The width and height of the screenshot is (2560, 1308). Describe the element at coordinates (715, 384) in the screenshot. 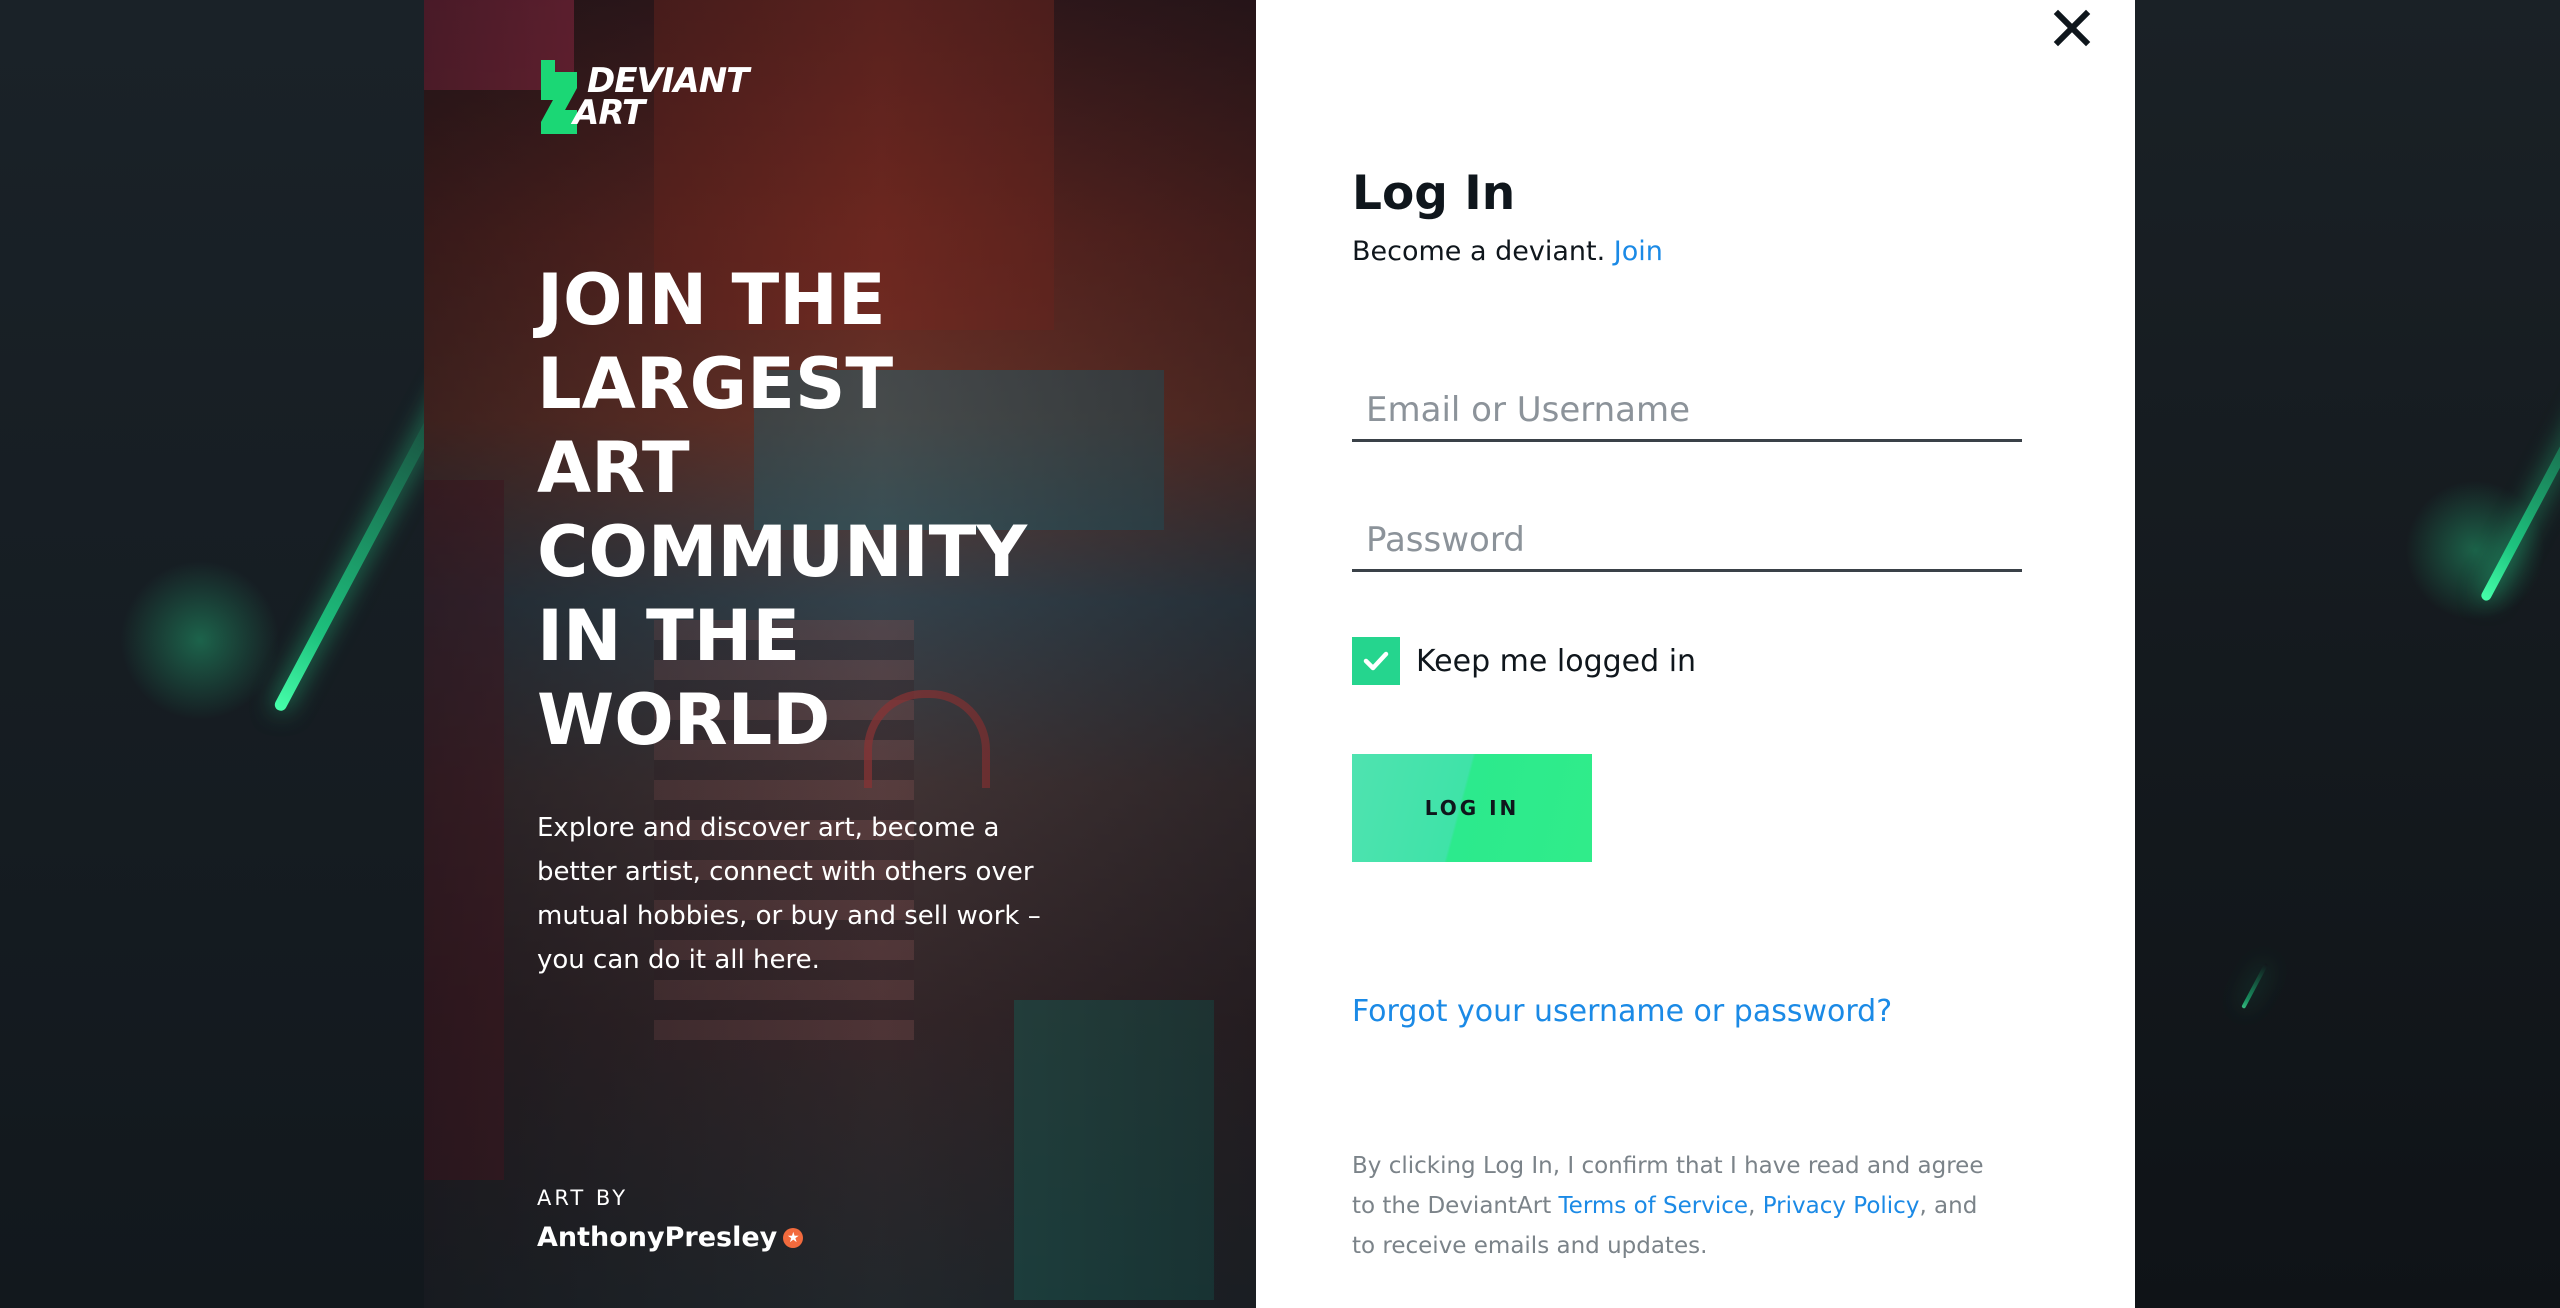

I see `headline-line: LARGEST` at that location.